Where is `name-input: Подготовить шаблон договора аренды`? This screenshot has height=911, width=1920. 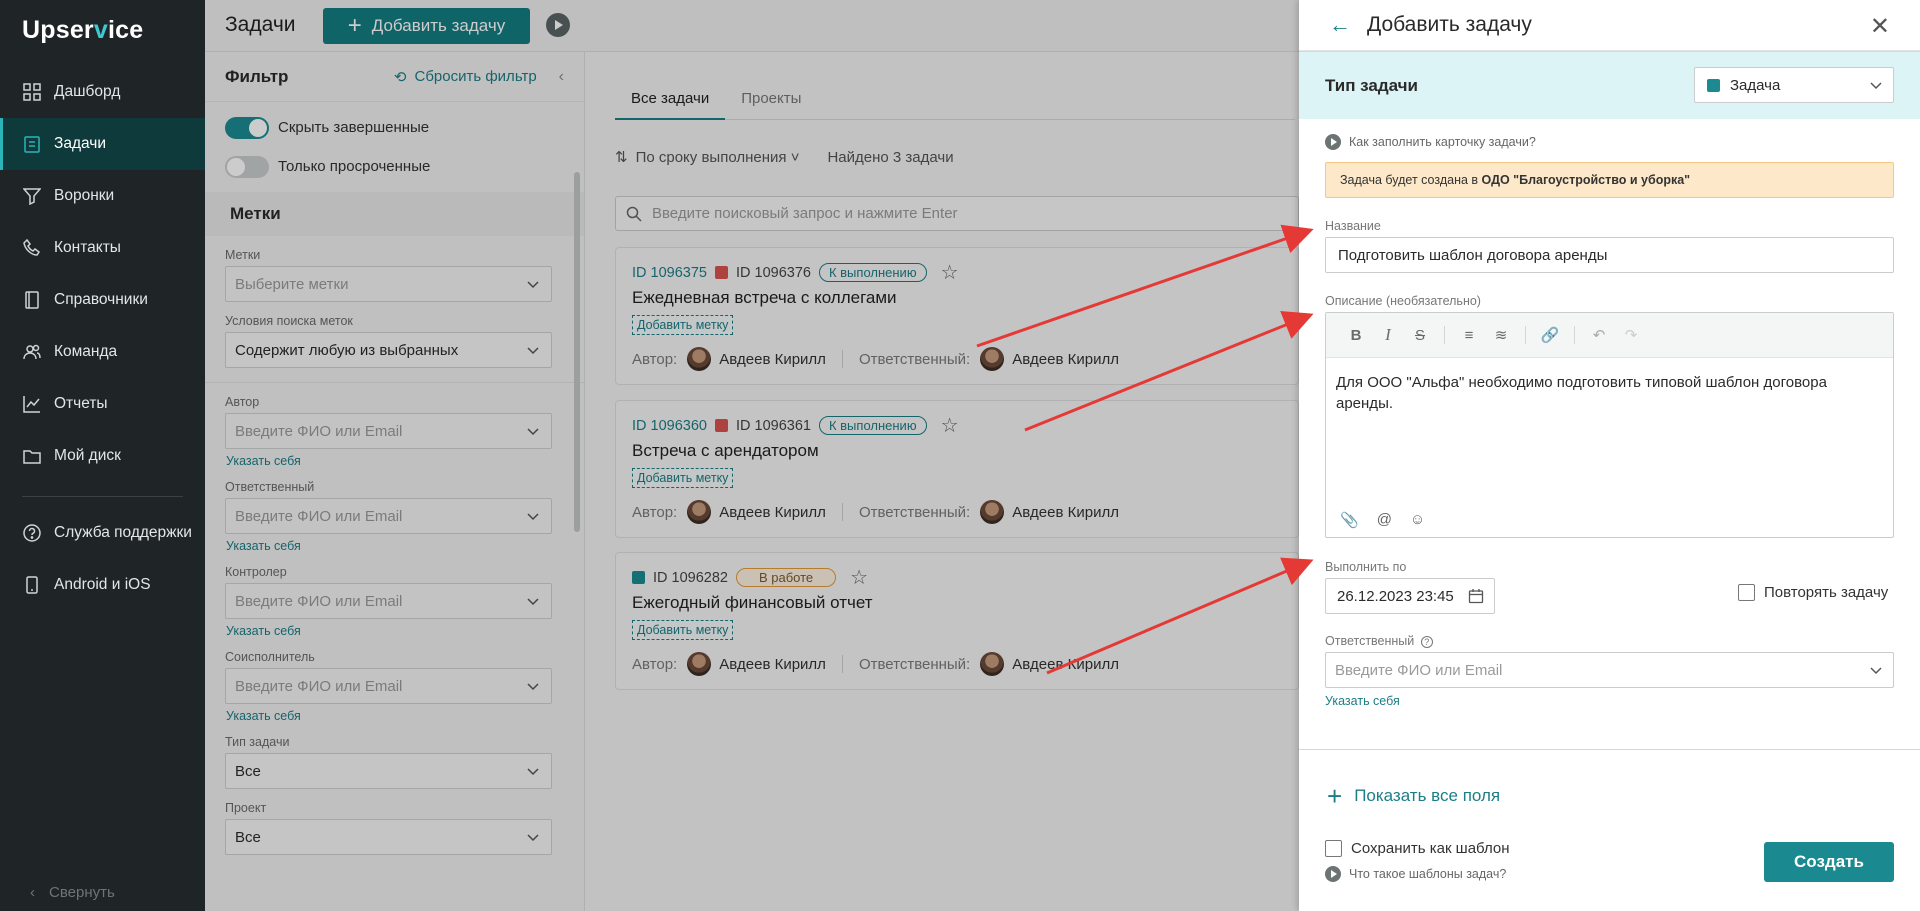 name-input: Подготовить шаблон договора аренды is located at coordinates (1609, 255).